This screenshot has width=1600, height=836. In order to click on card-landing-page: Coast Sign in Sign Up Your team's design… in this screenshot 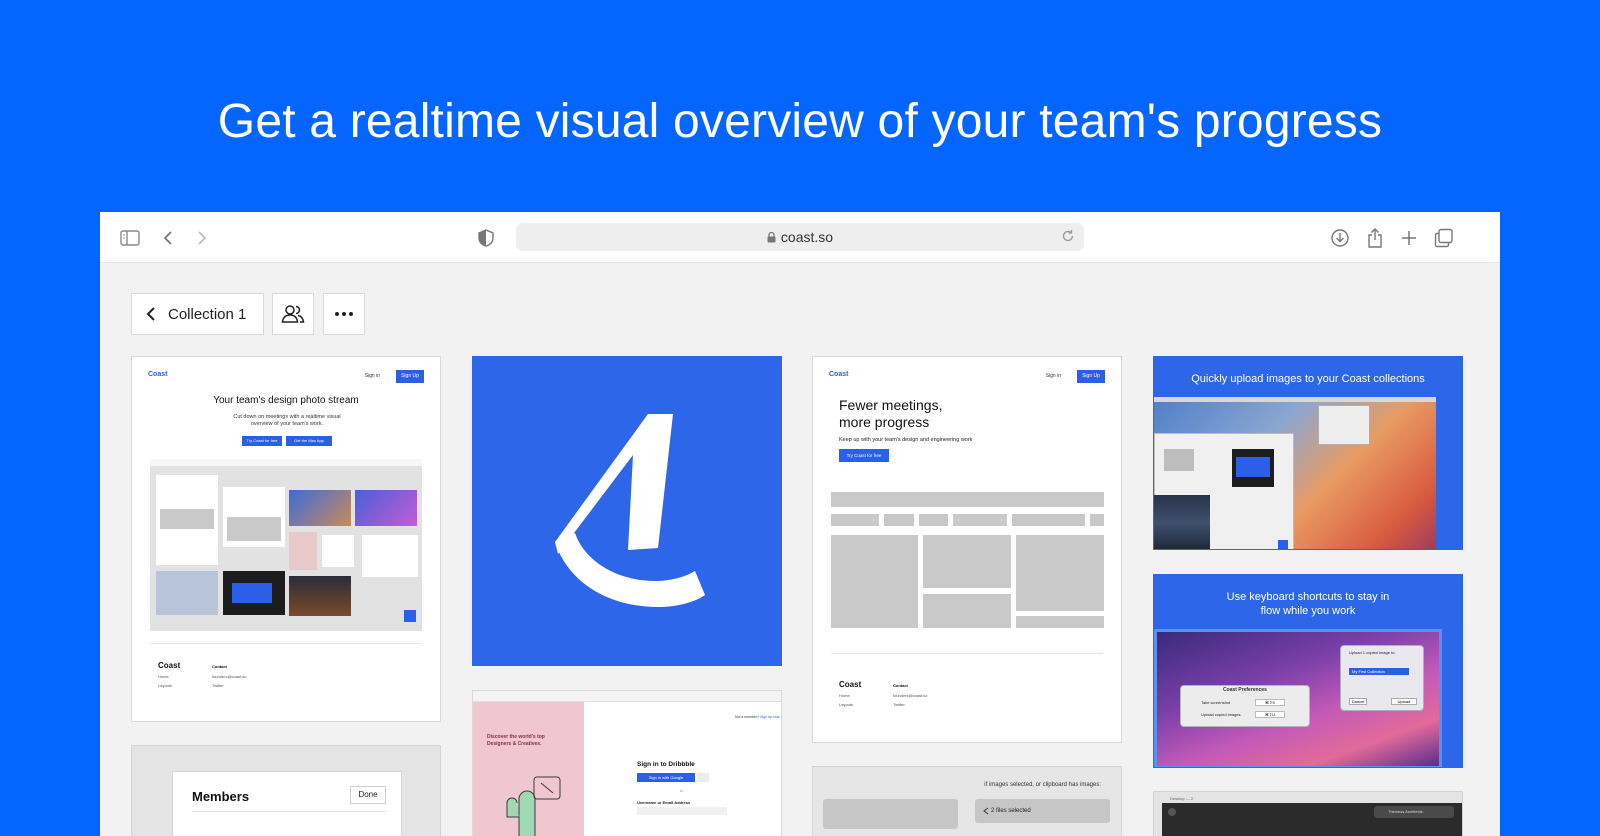, I will do `click(286, 539)`.